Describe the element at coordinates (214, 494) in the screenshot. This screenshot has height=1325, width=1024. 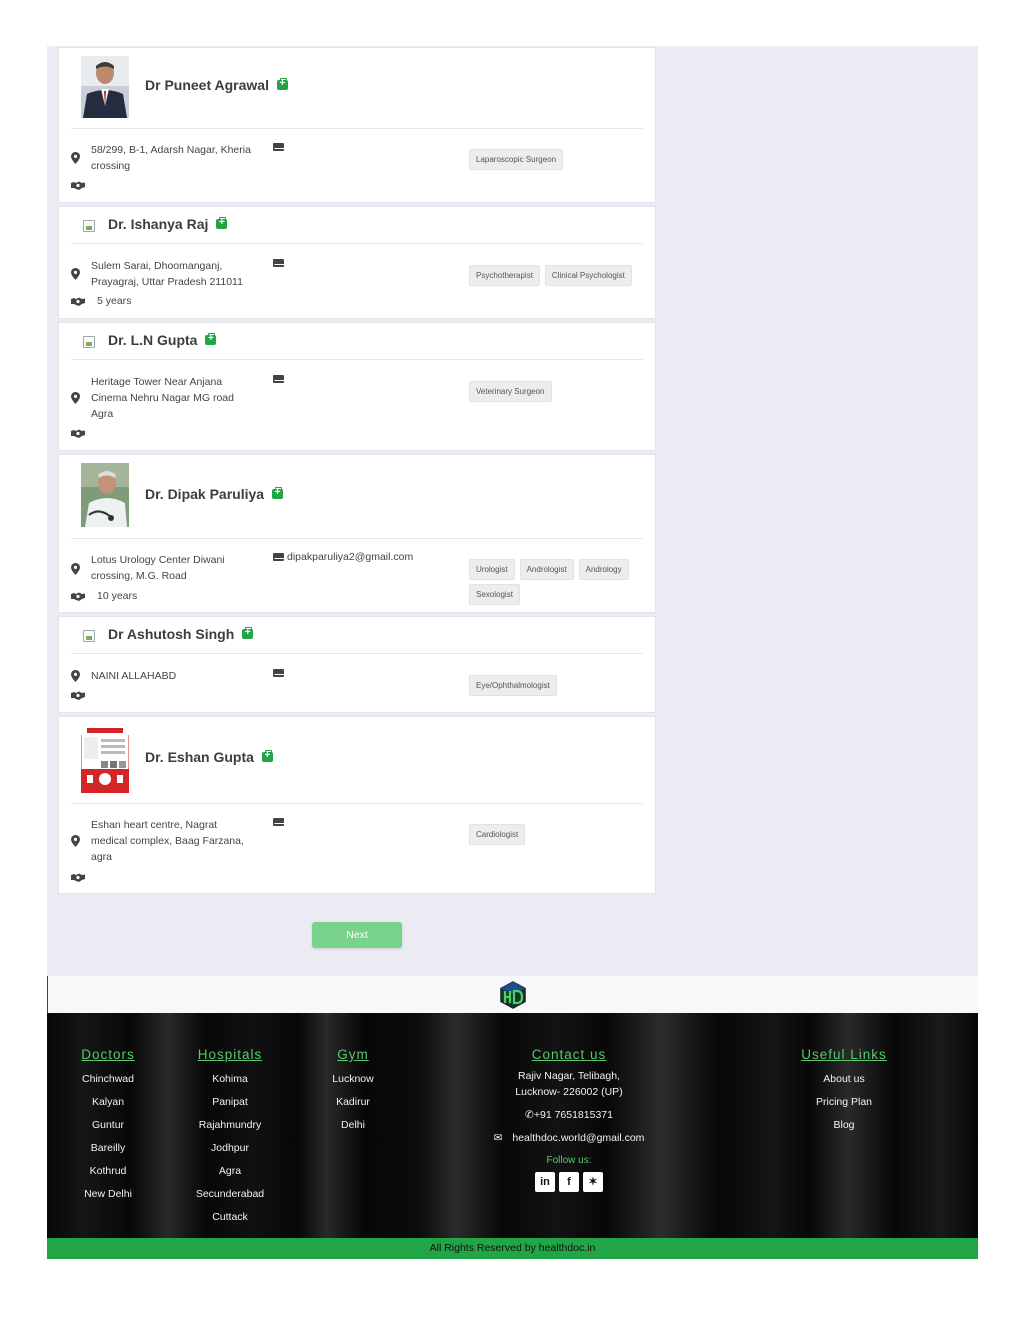
I see `doctor-name: Dr. Dipak Paruliya` at that location.